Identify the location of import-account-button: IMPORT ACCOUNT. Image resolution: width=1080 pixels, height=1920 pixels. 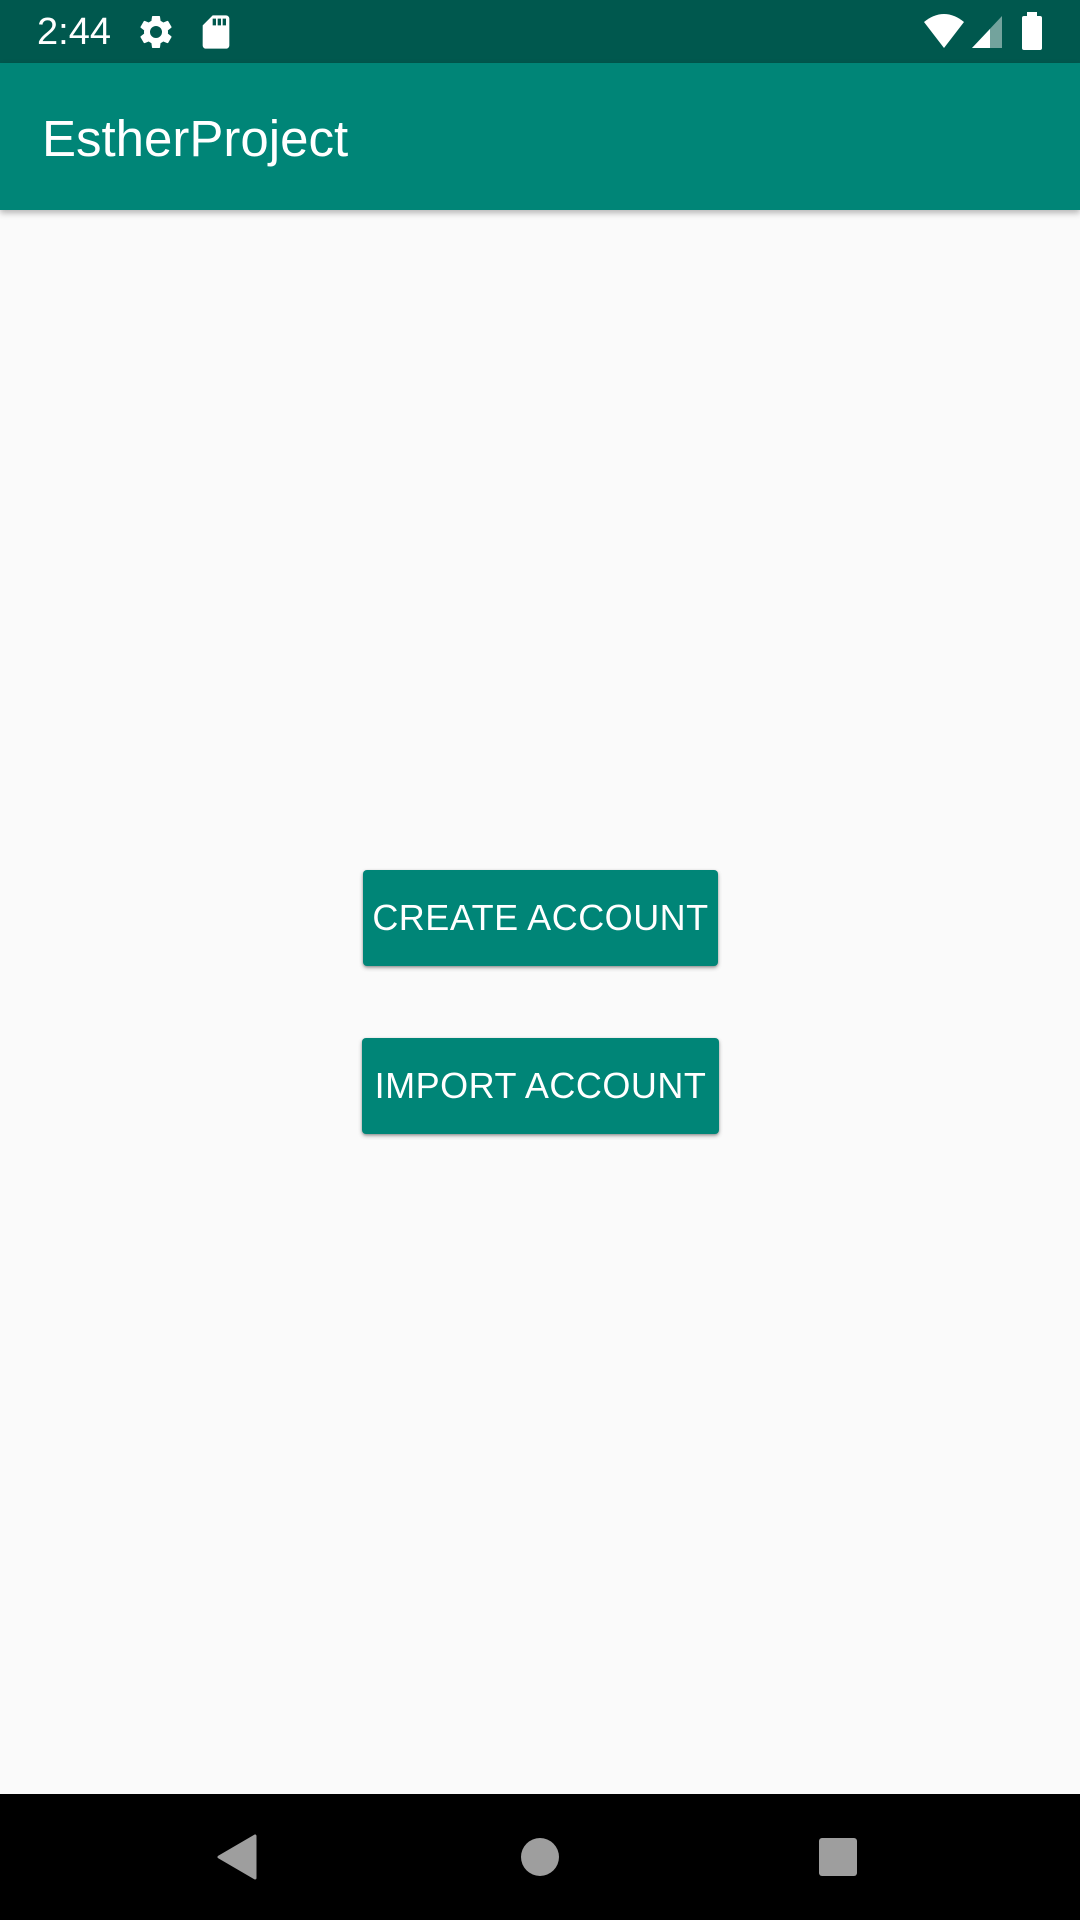
(540, 1086).